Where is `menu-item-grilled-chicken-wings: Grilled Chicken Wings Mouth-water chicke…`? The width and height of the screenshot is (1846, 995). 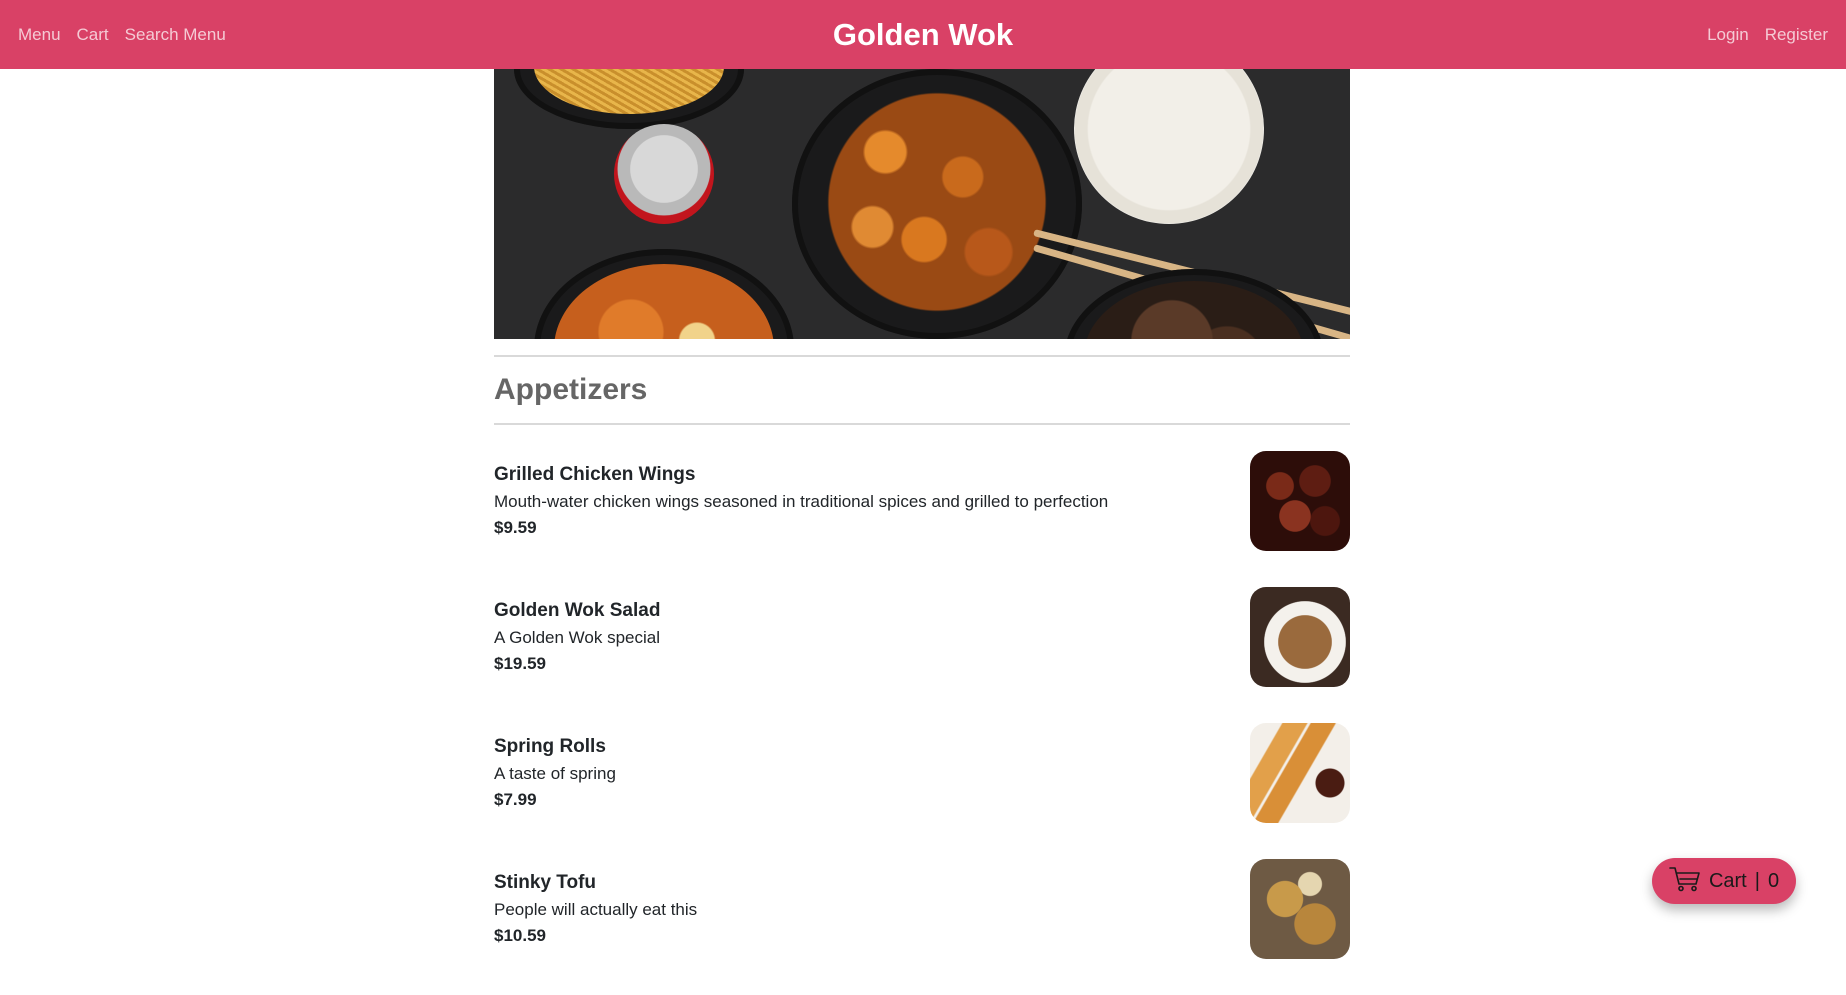 menu-item-grilled-chicken-wings: Grilled Chicken Wings Mouth-water chicke… is located at coordinates (922, 501).